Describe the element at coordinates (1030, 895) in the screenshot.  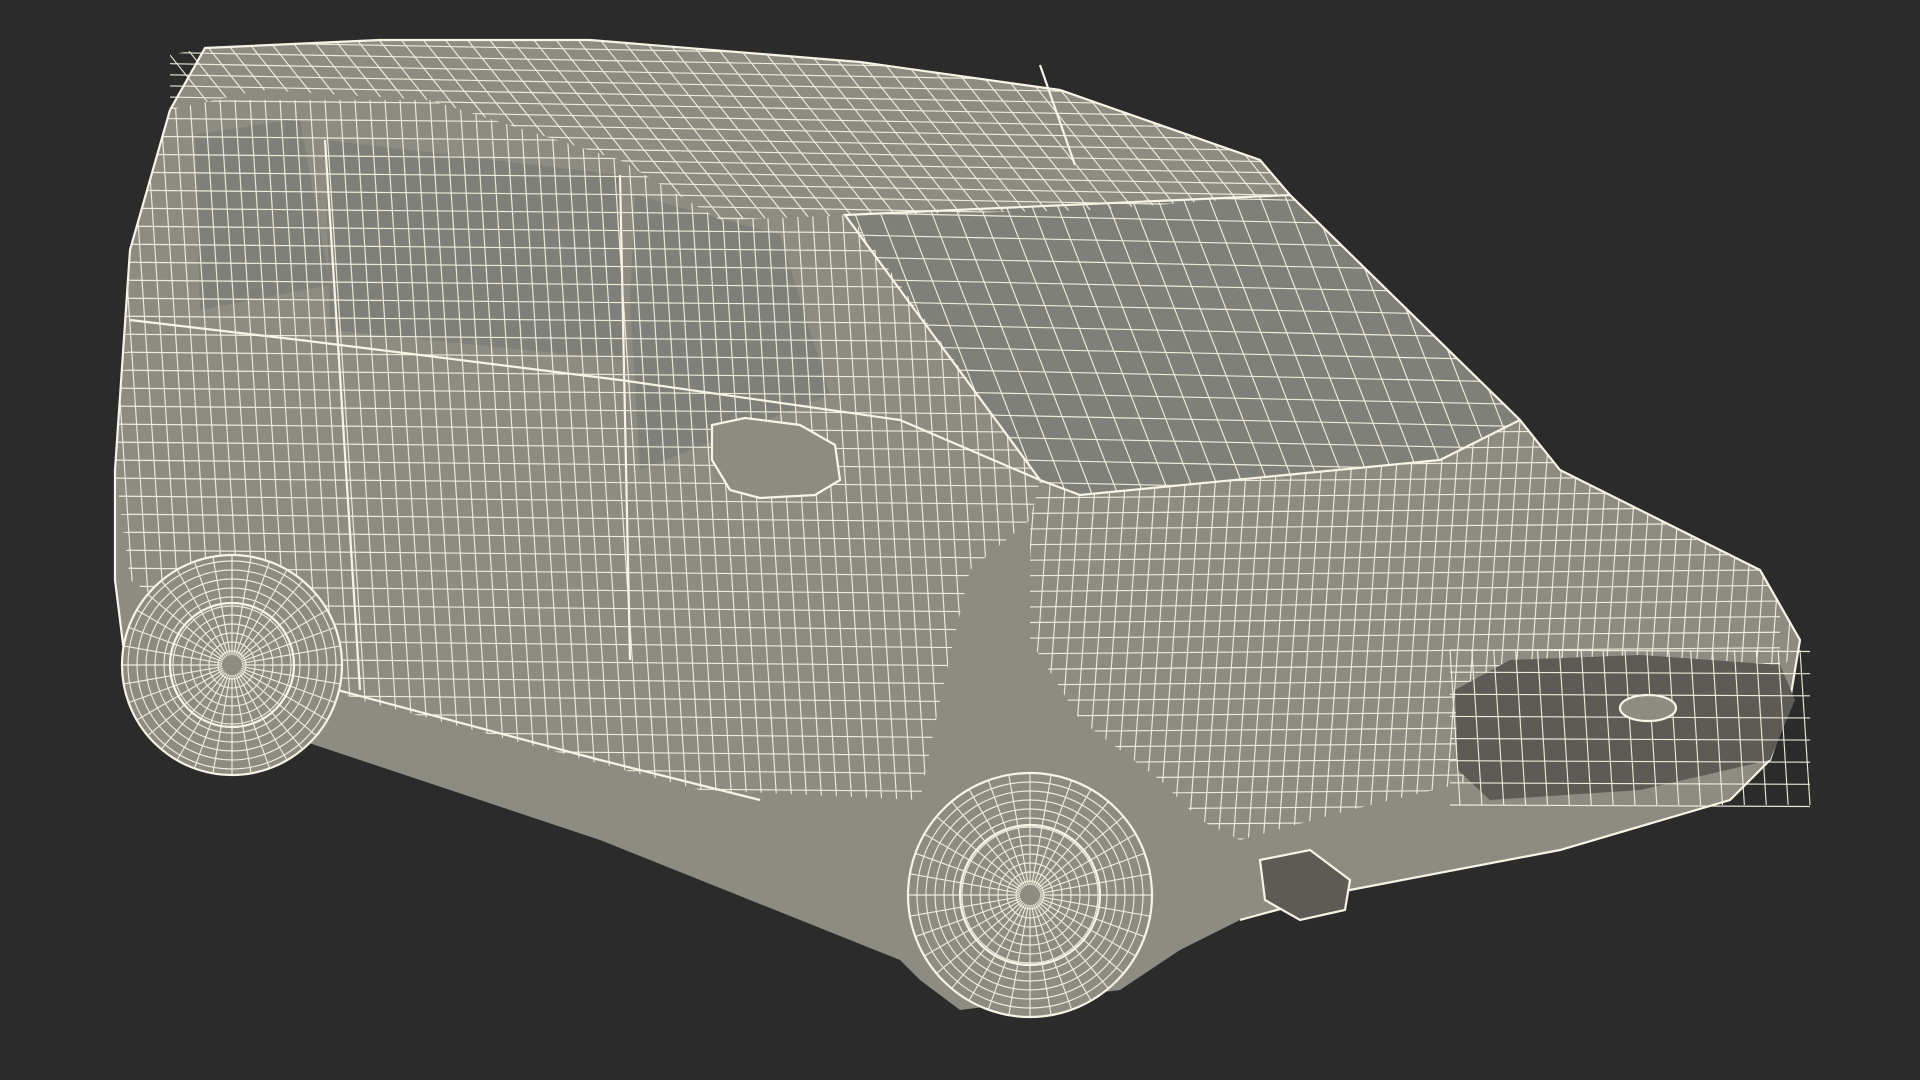
I see `front-wheel` at that location.